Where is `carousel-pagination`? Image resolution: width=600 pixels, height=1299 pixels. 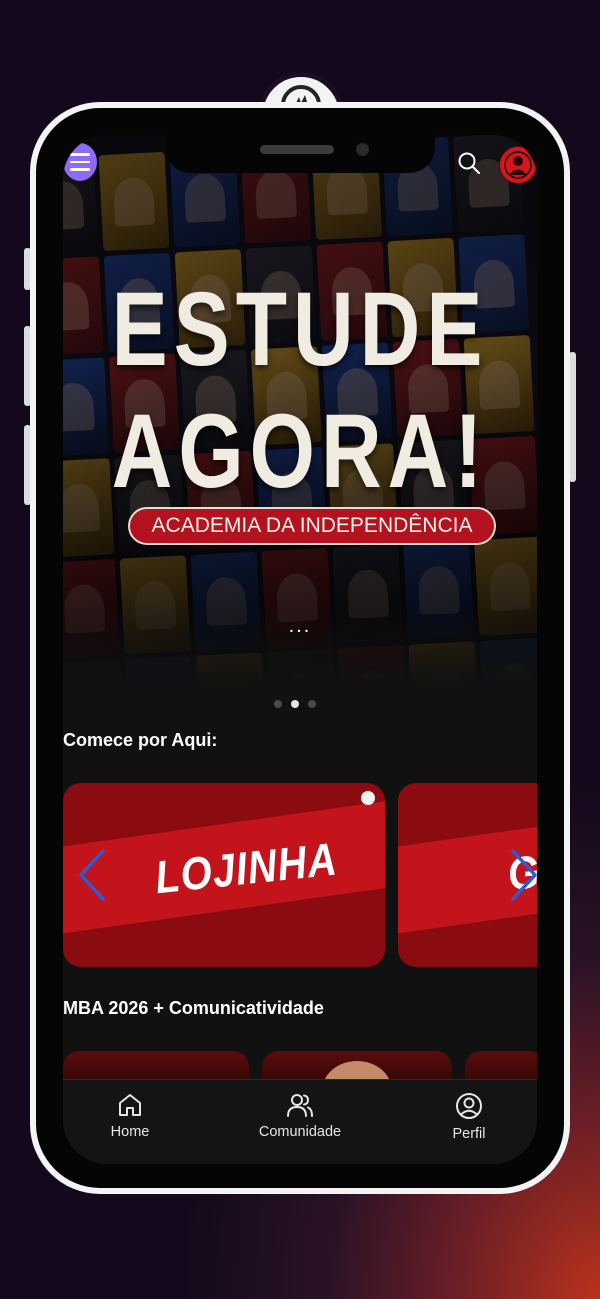
carousel-pagination is located at coordinates (295, 704).